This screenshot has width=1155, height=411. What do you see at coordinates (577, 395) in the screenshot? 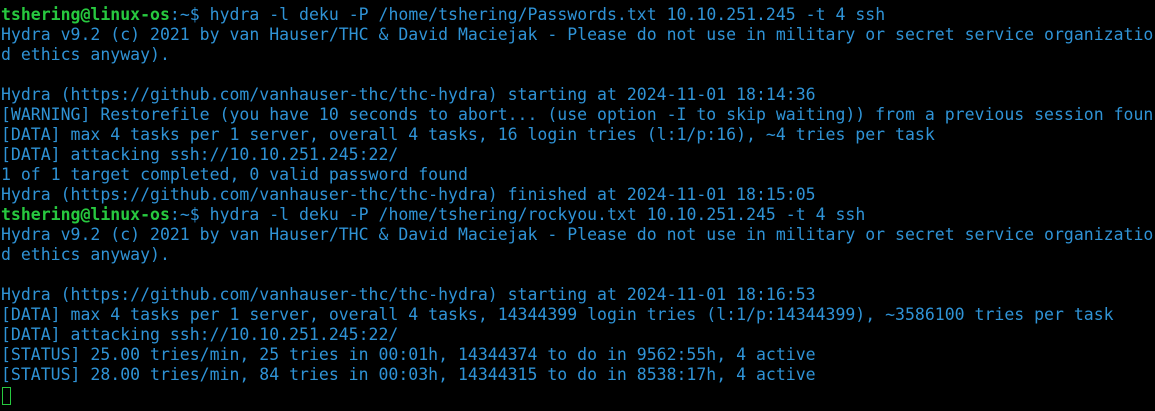
I see `input-line` at bounding box center [577, 395].